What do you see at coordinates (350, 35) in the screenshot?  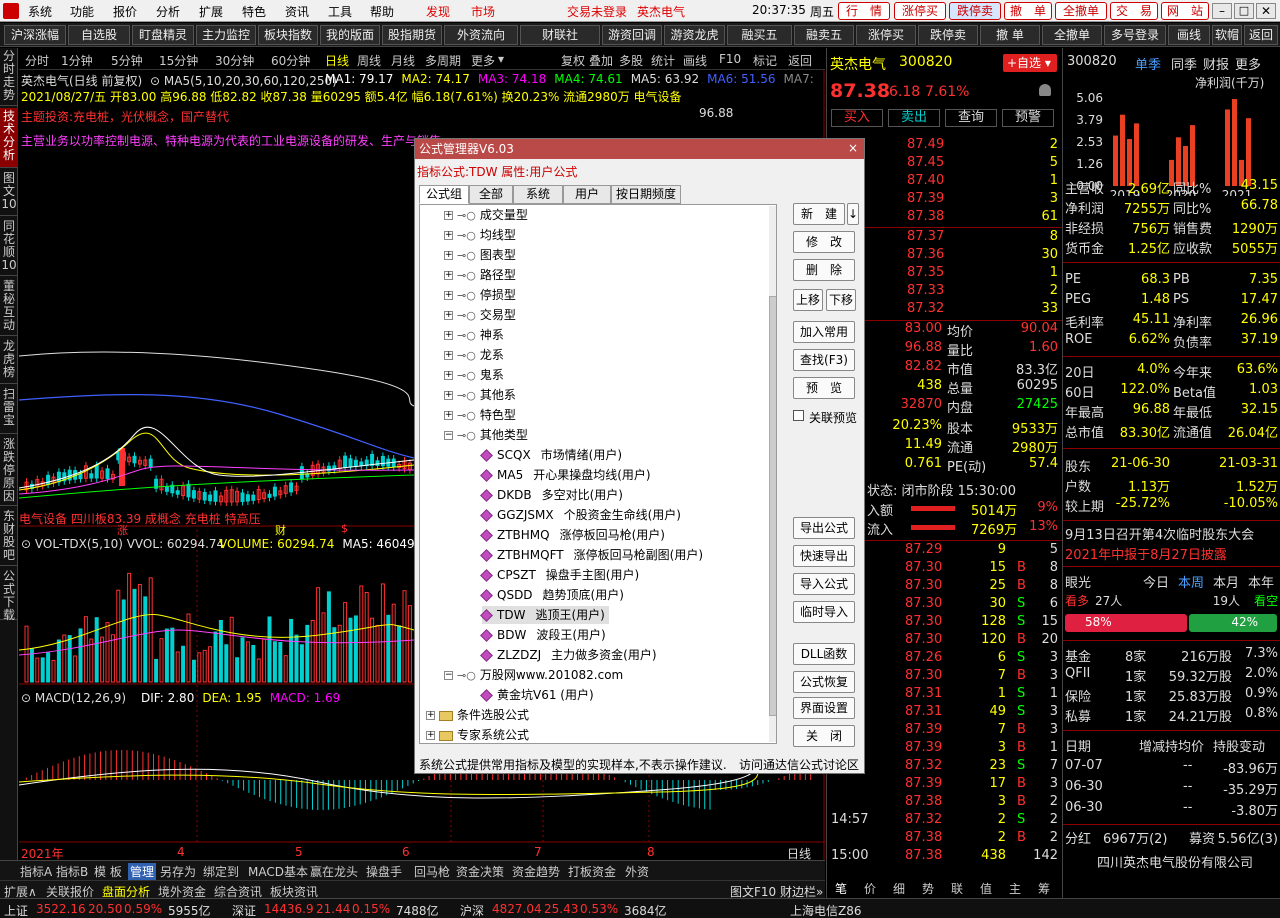 I see `toolbar-btn-5: 我的版面` at bounding box center [350, 35].